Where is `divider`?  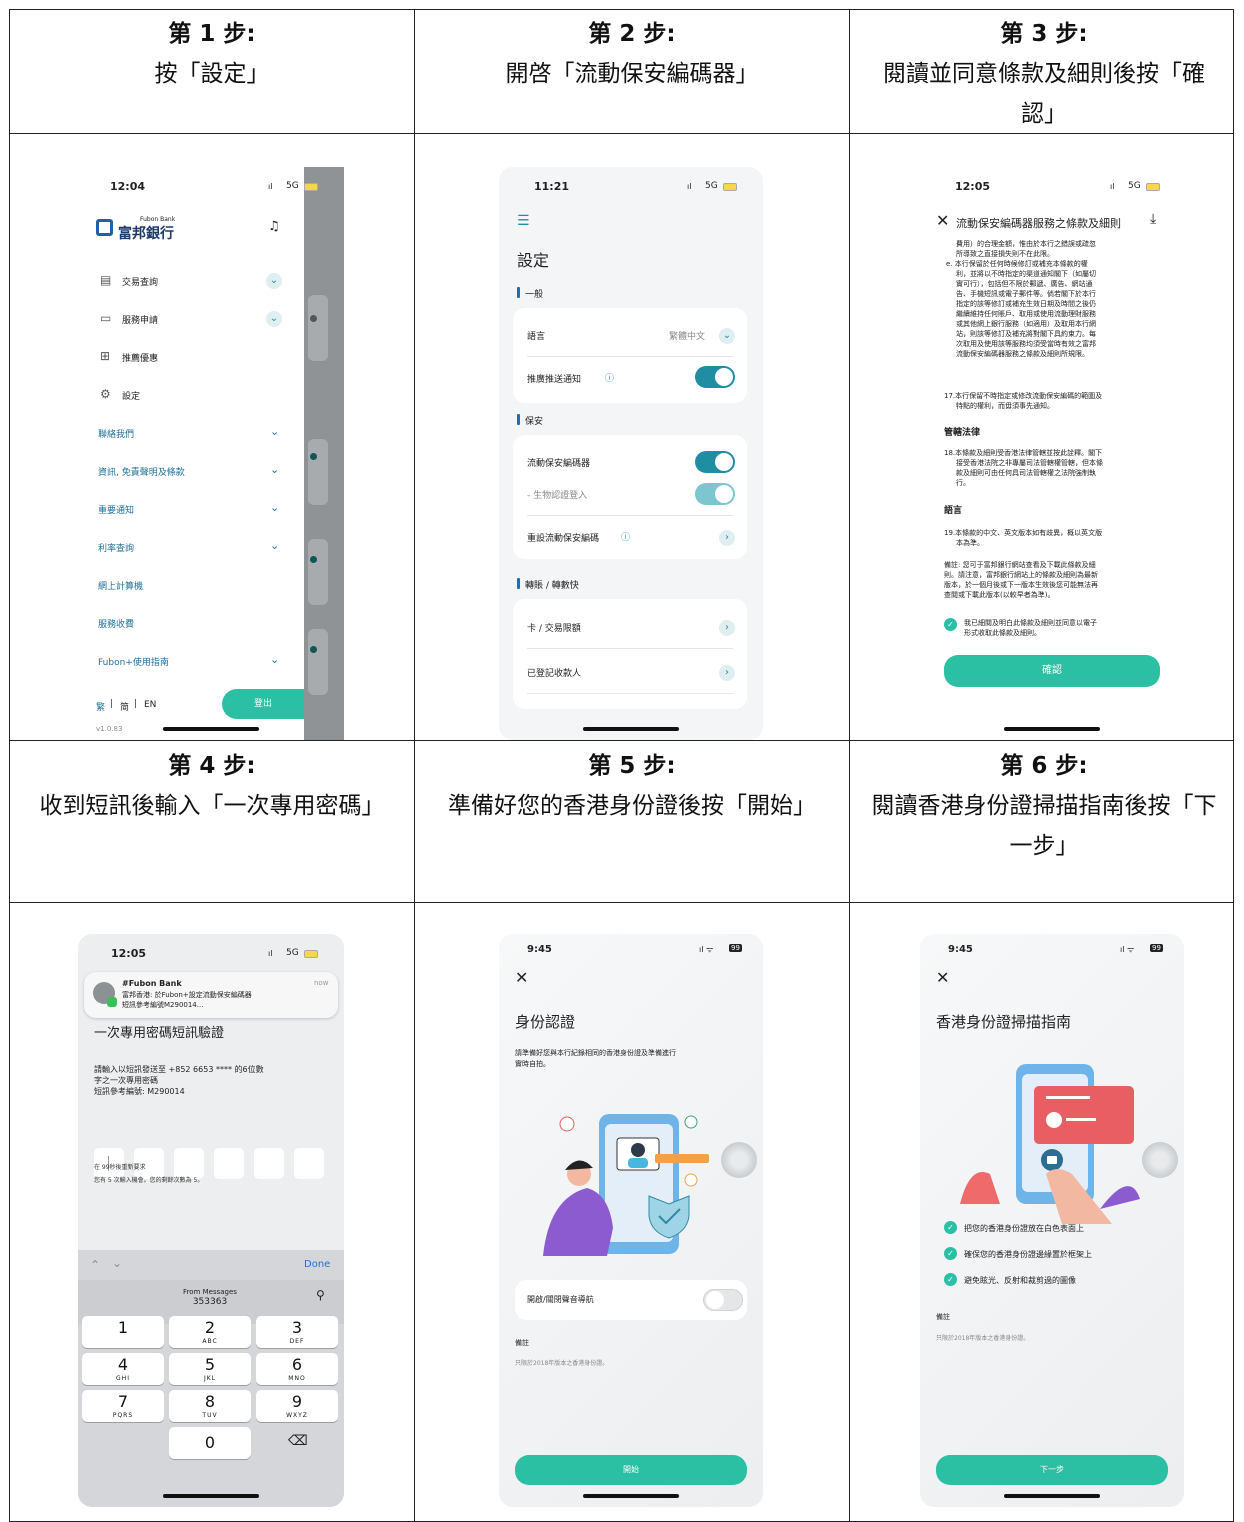 divider is located at coordinates (630, 693).